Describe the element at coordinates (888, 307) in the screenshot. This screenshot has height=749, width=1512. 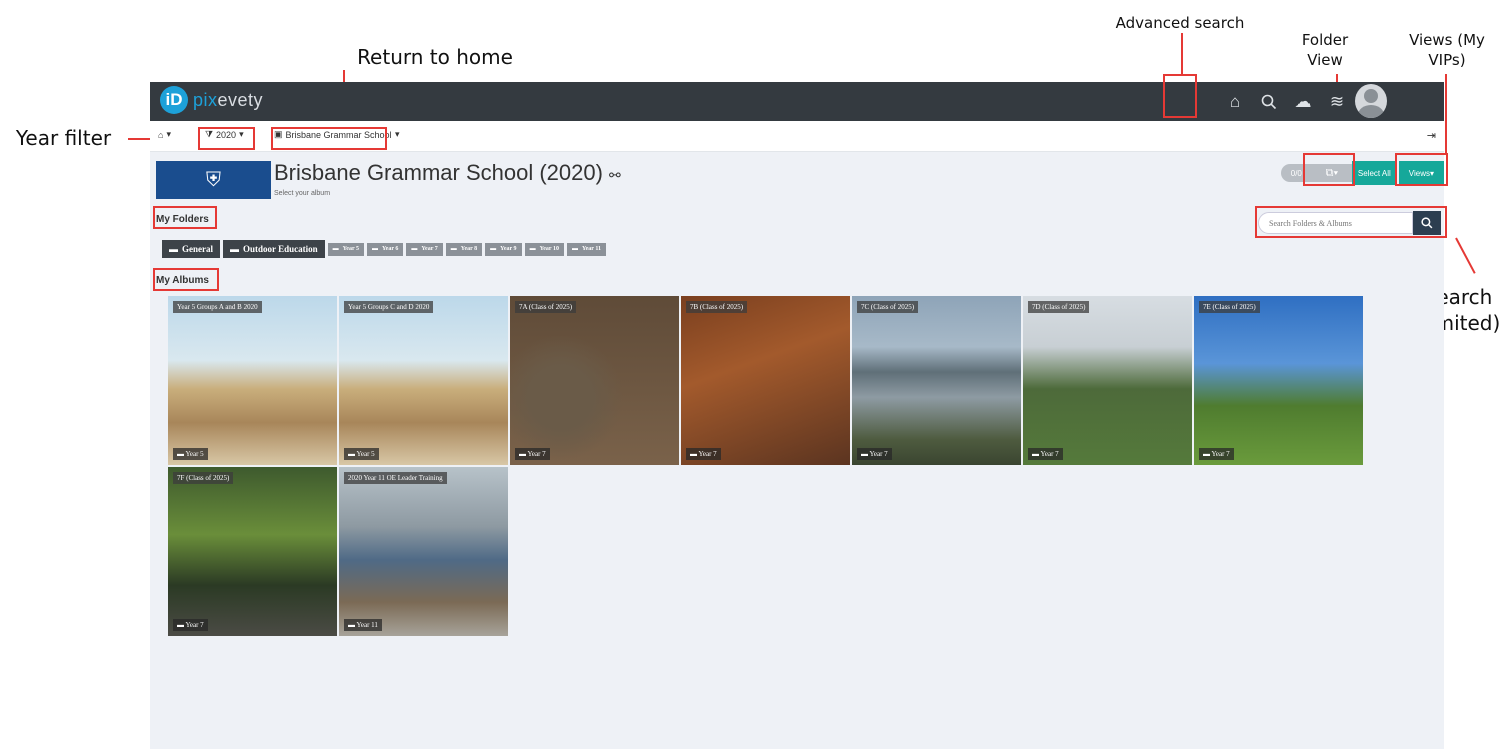
I see `album-title: 7C (Class of 2025)` at that location.